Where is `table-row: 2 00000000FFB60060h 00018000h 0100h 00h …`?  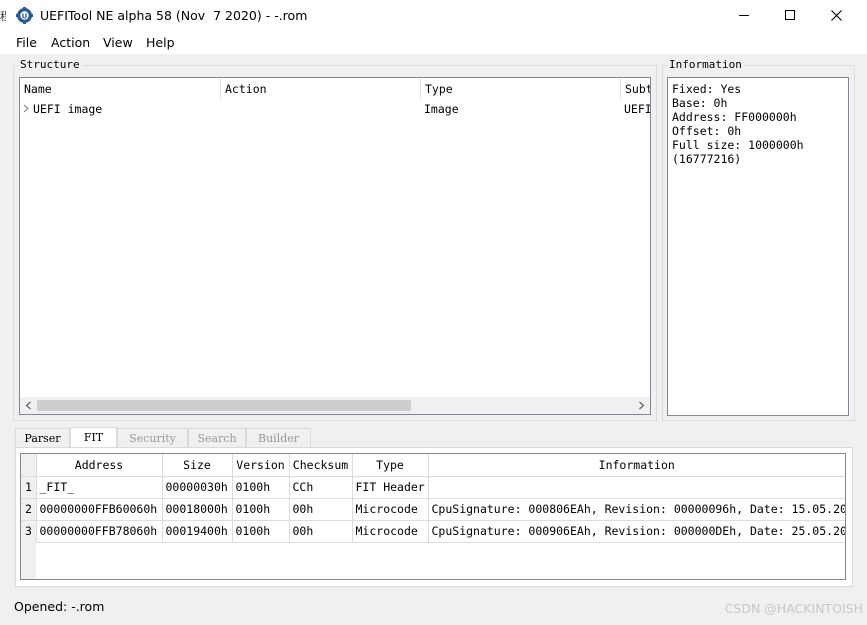 table-row: 2 00000000FFB60060h 00018000h 0100h 00h … is located at coordinates (433, 509).